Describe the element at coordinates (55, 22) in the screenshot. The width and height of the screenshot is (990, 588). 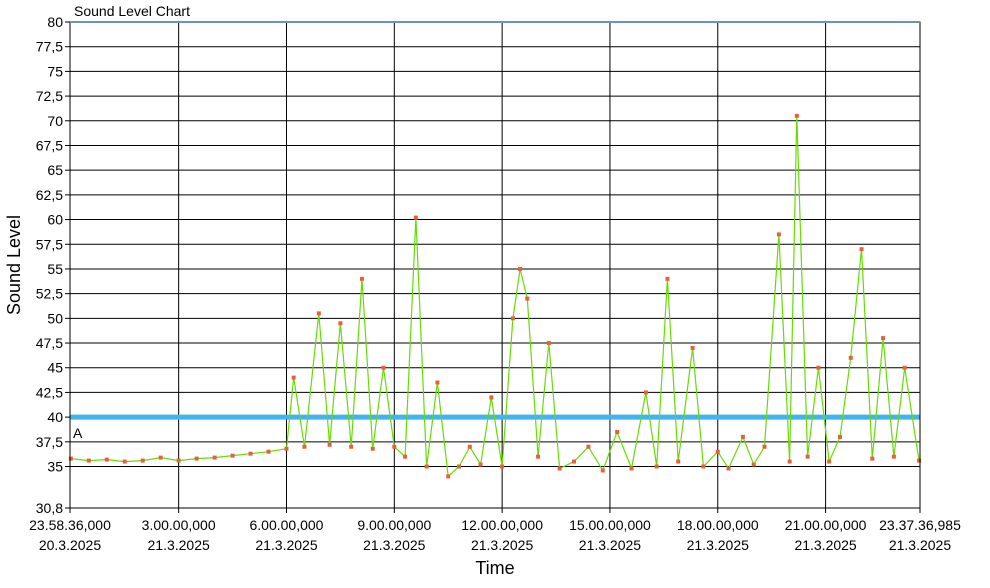
I see `y-tick-label: 80` at that location.